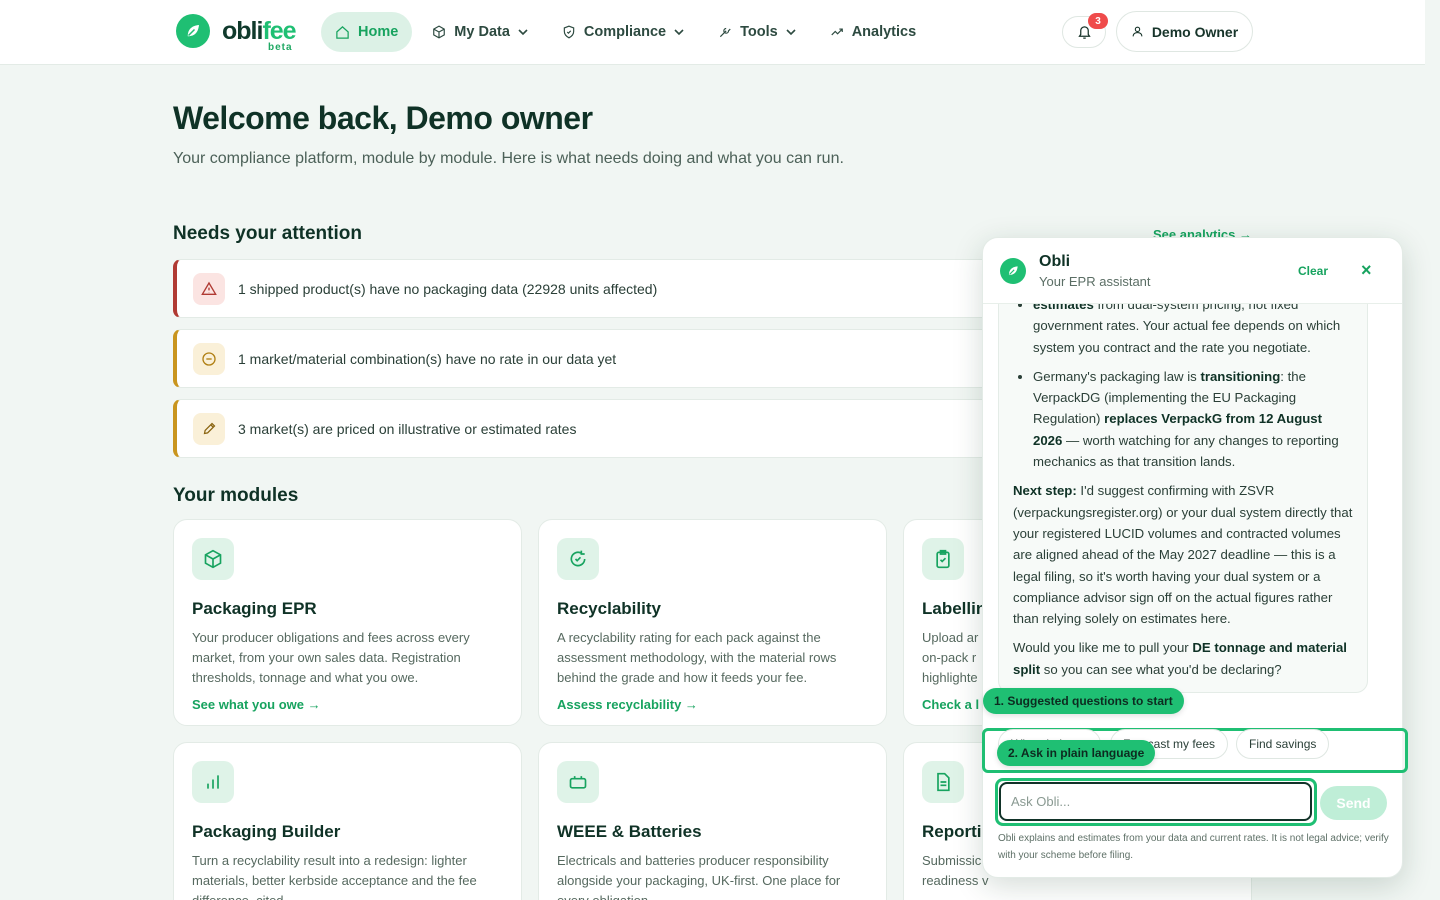  What do you see at coordinates (280, 47) in the screenshot?
I see `beta-tag: beta` at bounding box center [280, 47].